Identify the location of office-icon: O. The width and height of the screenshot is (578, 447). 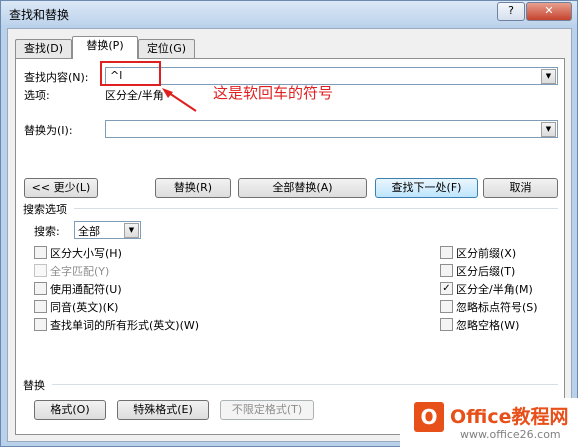
(429, 417).